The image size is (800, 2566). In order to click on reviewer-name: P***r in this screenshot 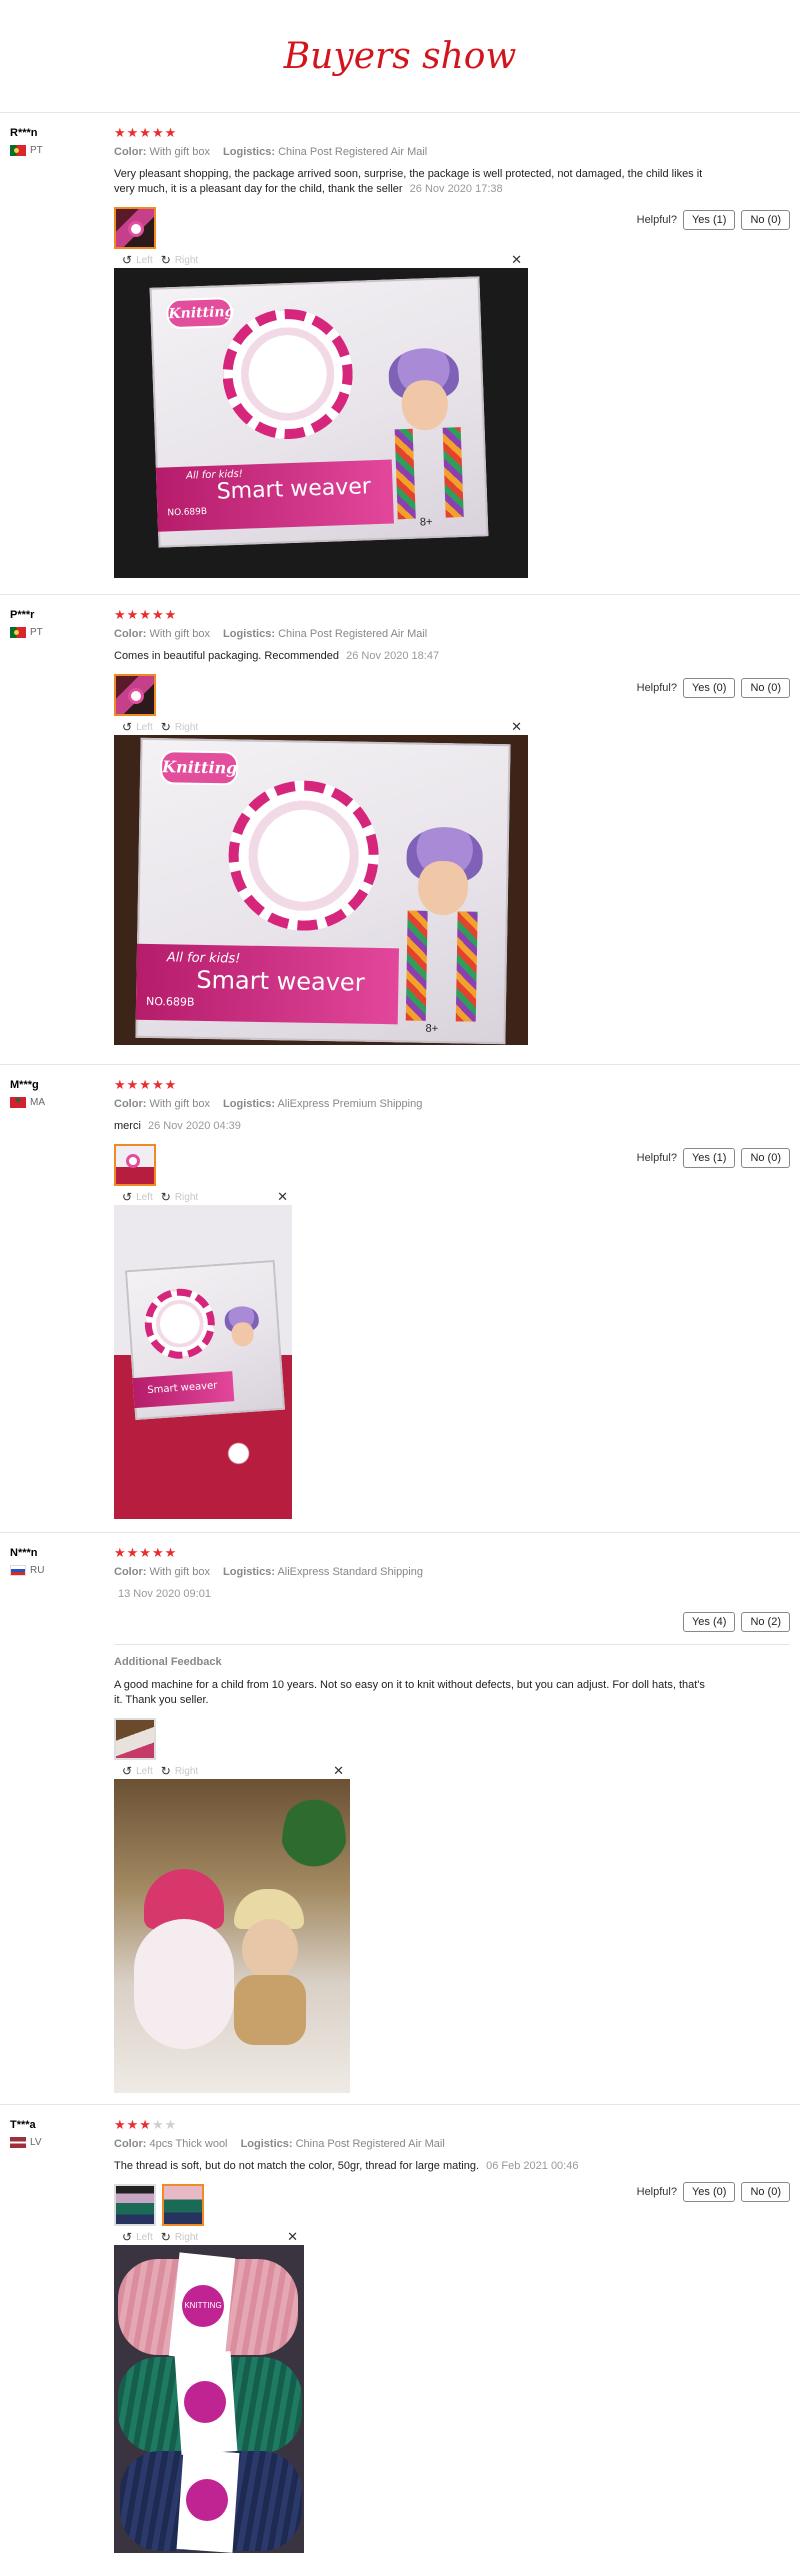, I will do `click(22, 615)`.